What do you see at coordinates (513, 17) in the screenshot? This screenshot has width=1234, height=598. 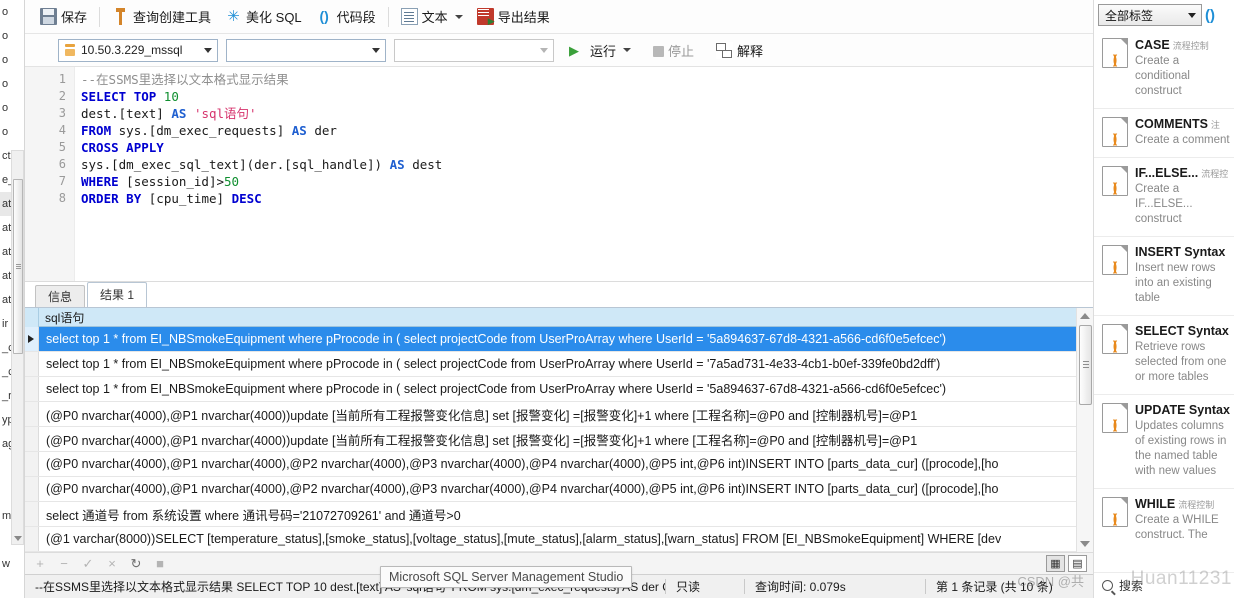 I see `export-result-button: 导出结果` at bounding box center [513, 17].